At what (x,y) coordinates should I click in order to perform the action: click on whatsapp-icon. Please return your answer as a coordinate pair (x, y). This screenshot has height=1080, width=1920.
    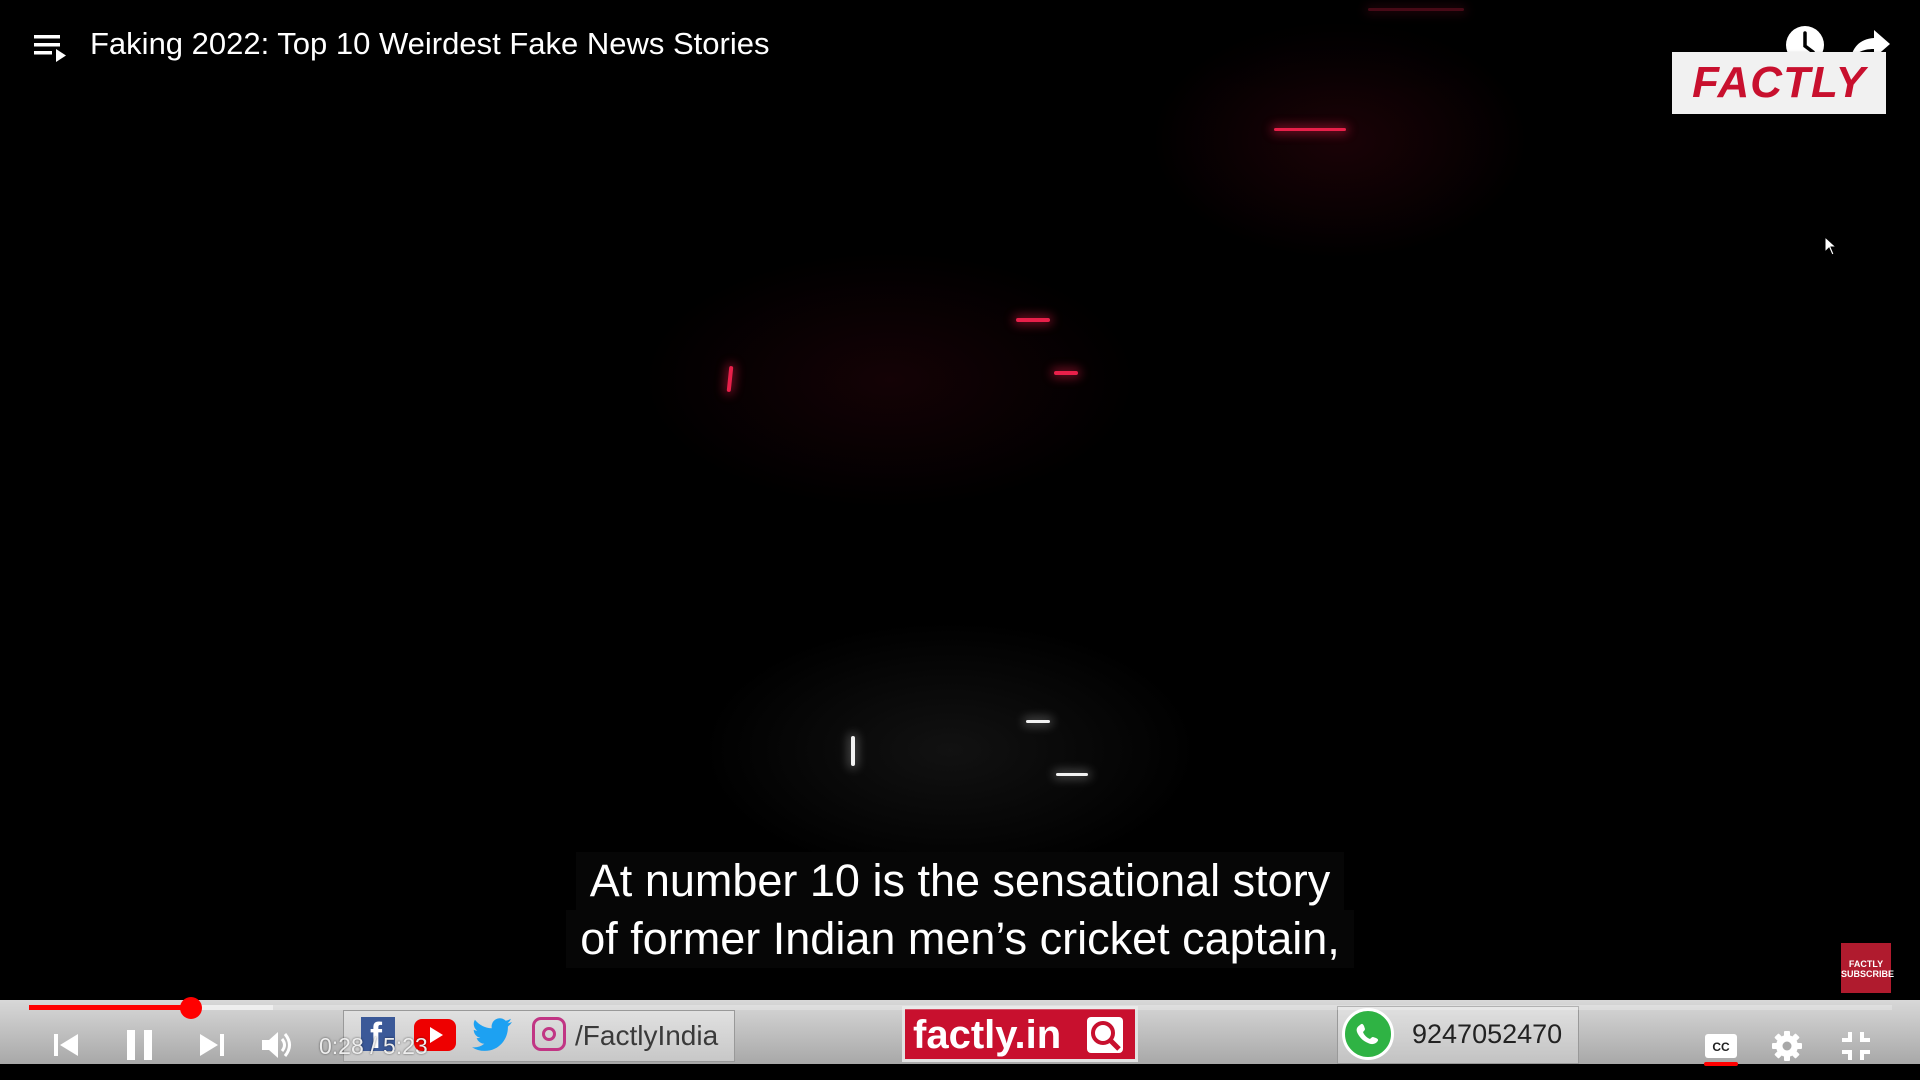
    Looking at the image, I should click on (1368, 1034).